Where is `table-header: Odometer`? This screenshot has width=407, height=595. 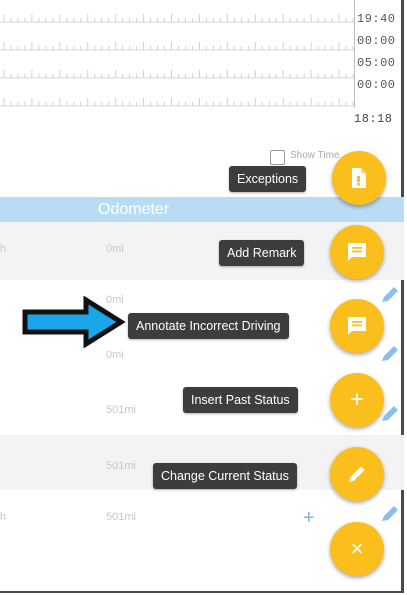 table-header: Odometer is located at coordinates (202, 209).